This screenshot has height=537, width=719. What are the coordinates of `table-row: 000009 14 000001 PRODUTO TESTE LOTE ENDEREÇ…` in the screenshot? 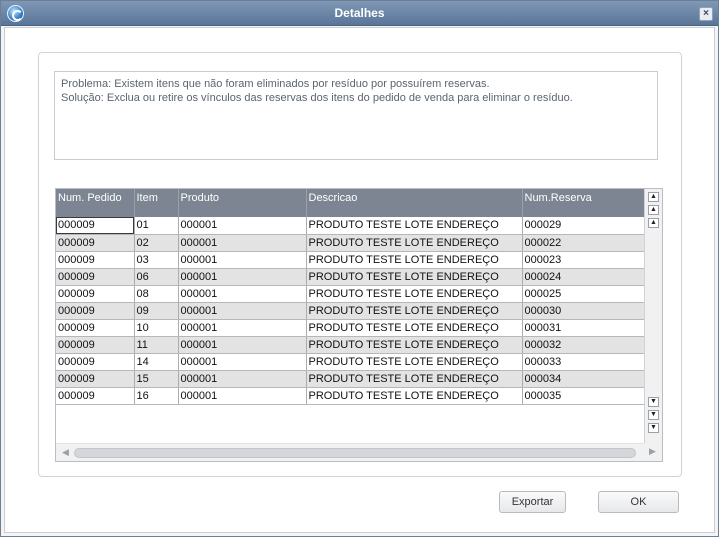 It's located at (350, 362).